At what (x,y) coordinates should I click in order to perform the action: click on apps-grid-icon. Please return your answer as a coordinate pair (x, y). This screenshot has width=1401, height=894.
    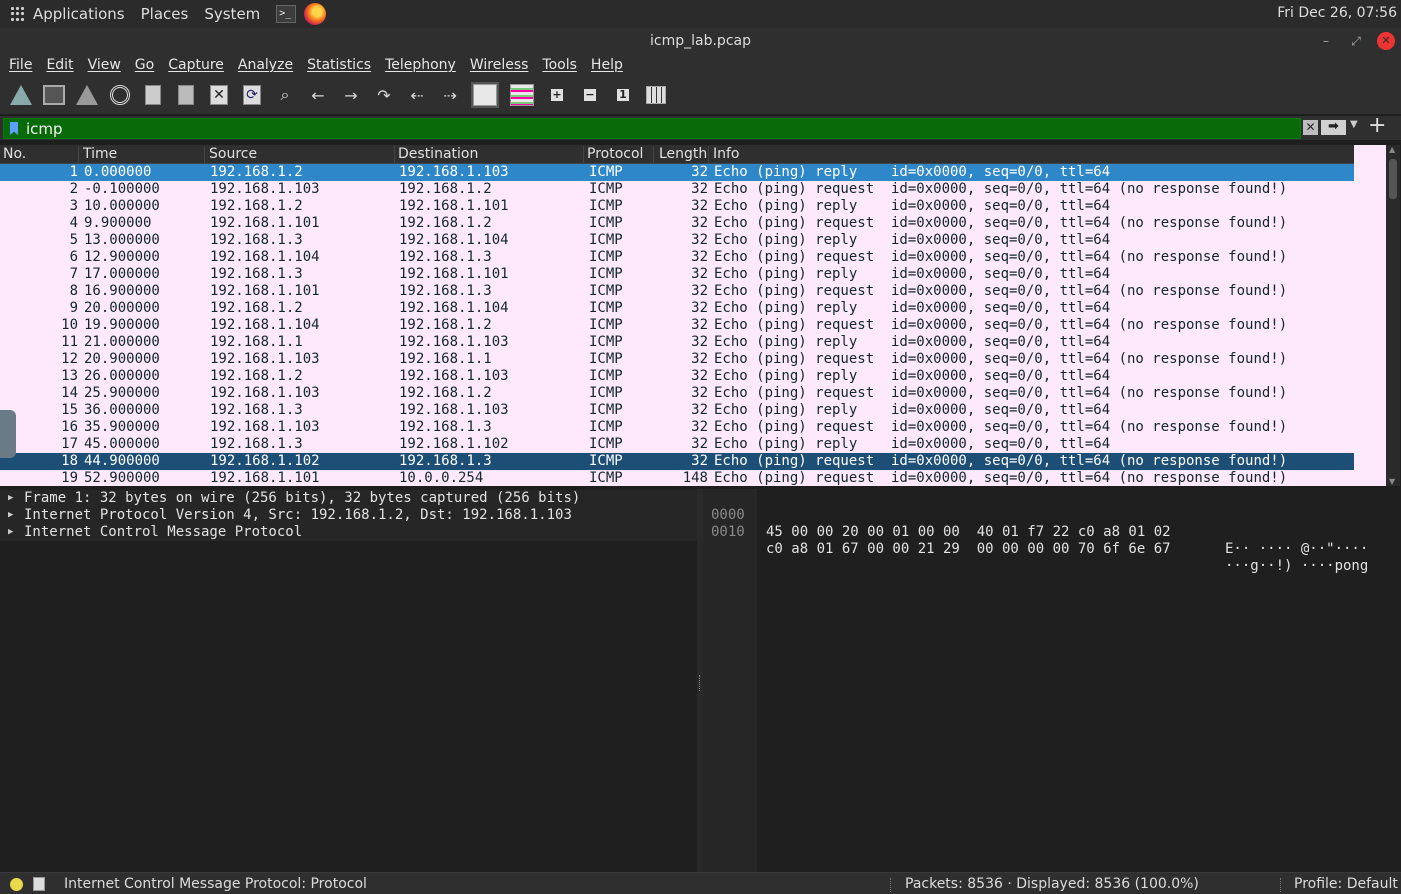
    Looking at the image, I should click on (18, 14).